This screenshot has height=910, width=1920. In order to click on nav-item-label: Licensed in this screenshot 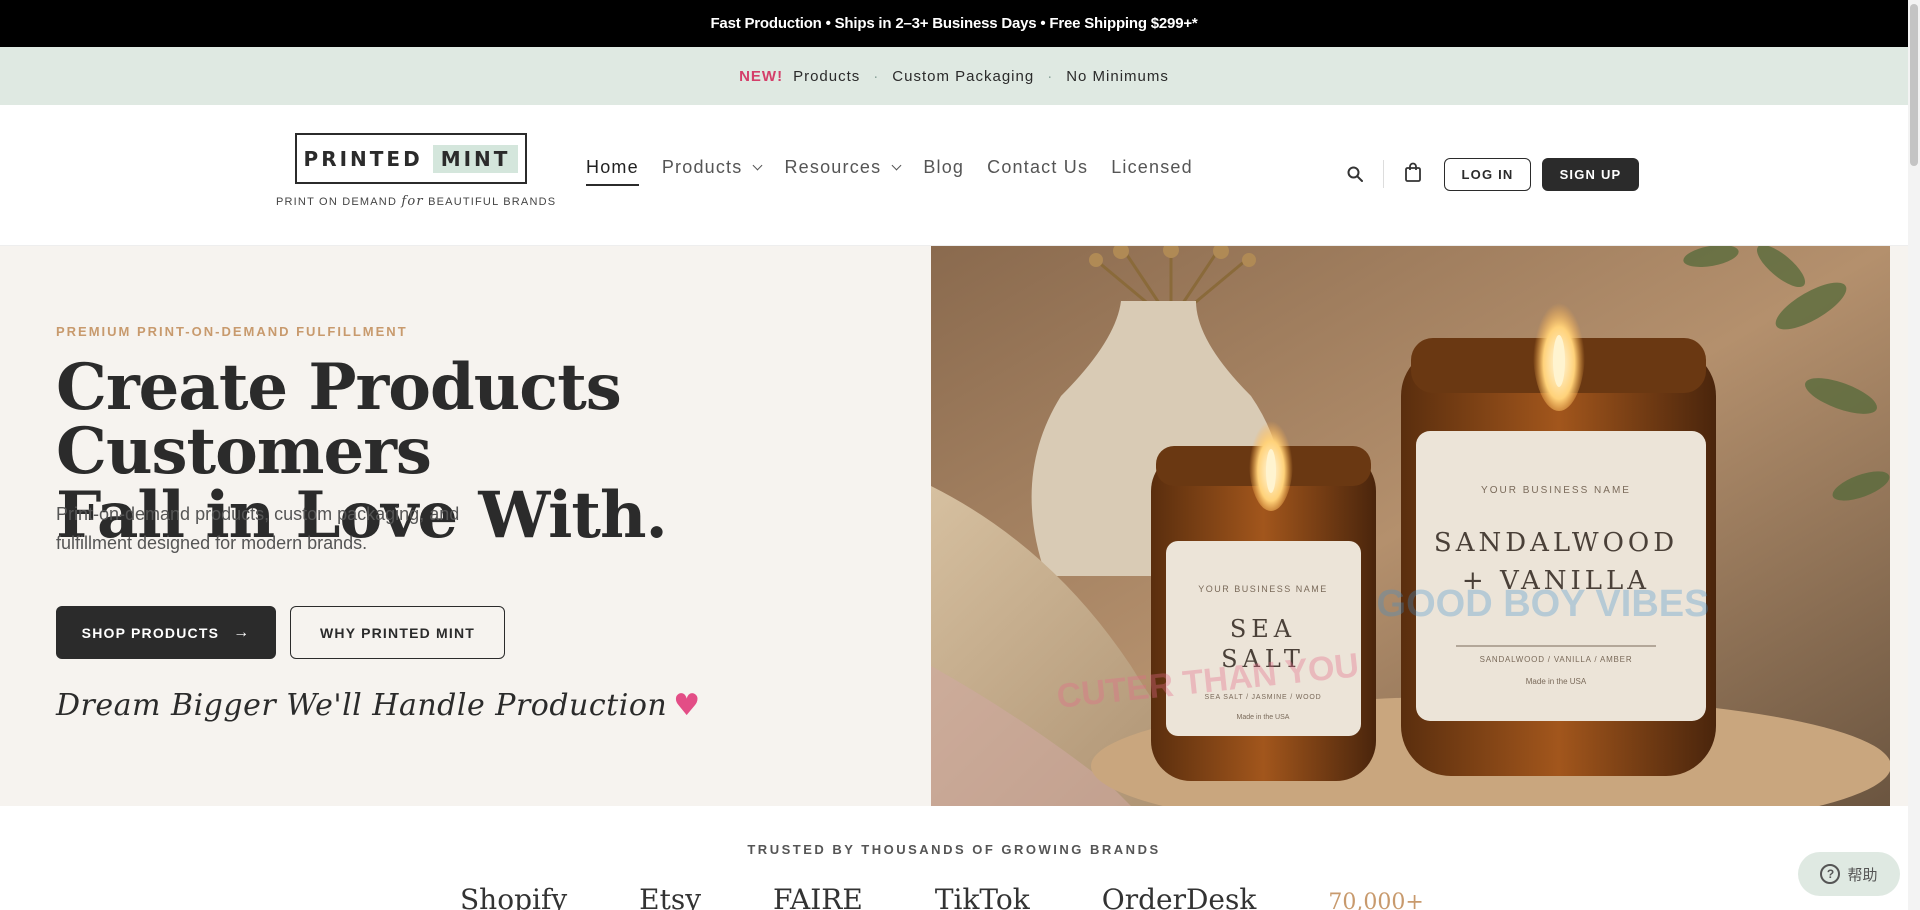, I will do `click(1152, 167)`.